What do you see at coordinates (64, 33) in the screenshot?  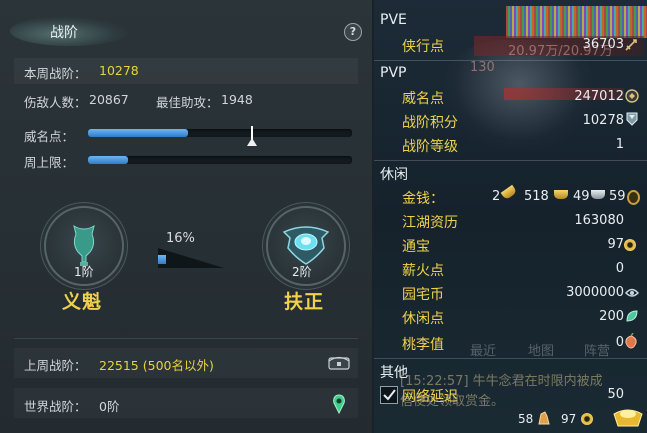 I see `panel-title: 战阶` at bounding box center [64, 33].